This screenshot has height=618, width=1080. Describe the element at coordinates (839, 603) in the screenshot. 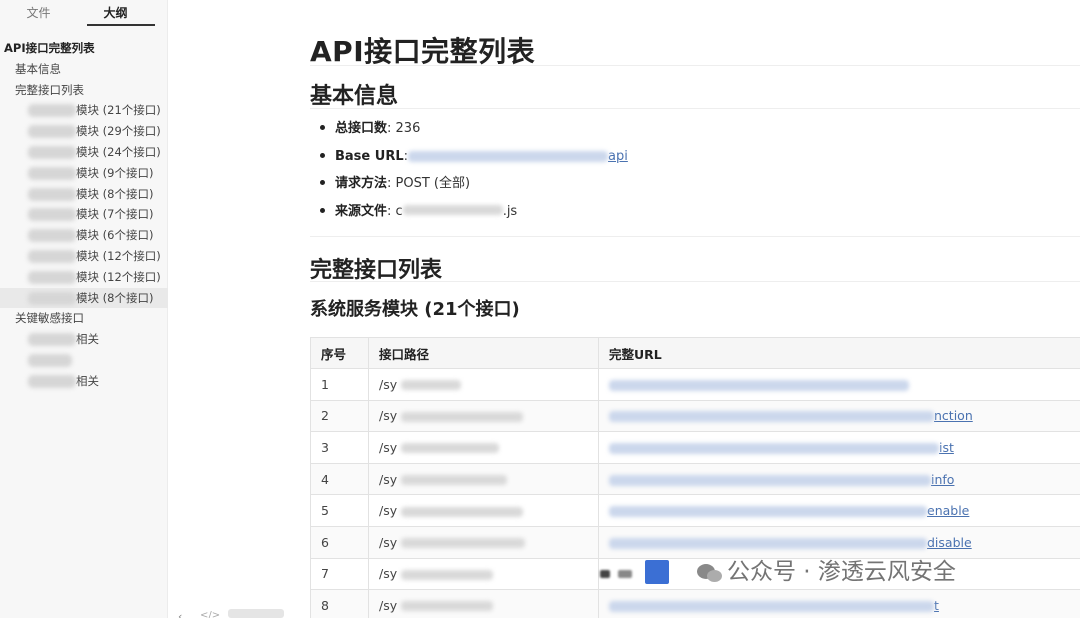

I see `cell-url: t` at that location.